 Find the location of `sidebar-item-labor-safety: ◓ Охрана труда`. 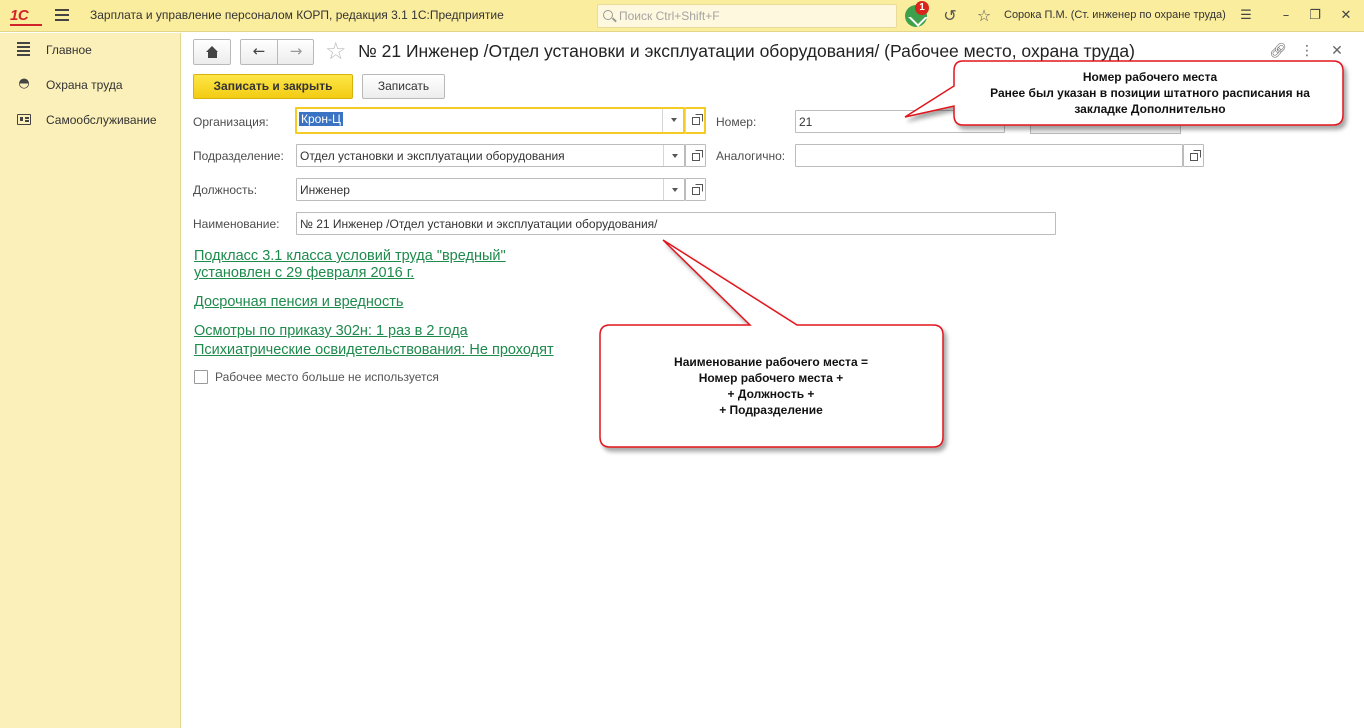

sidebar-item-labor-safety: ◓ Охрана труда is located at coordinates (90, 85).